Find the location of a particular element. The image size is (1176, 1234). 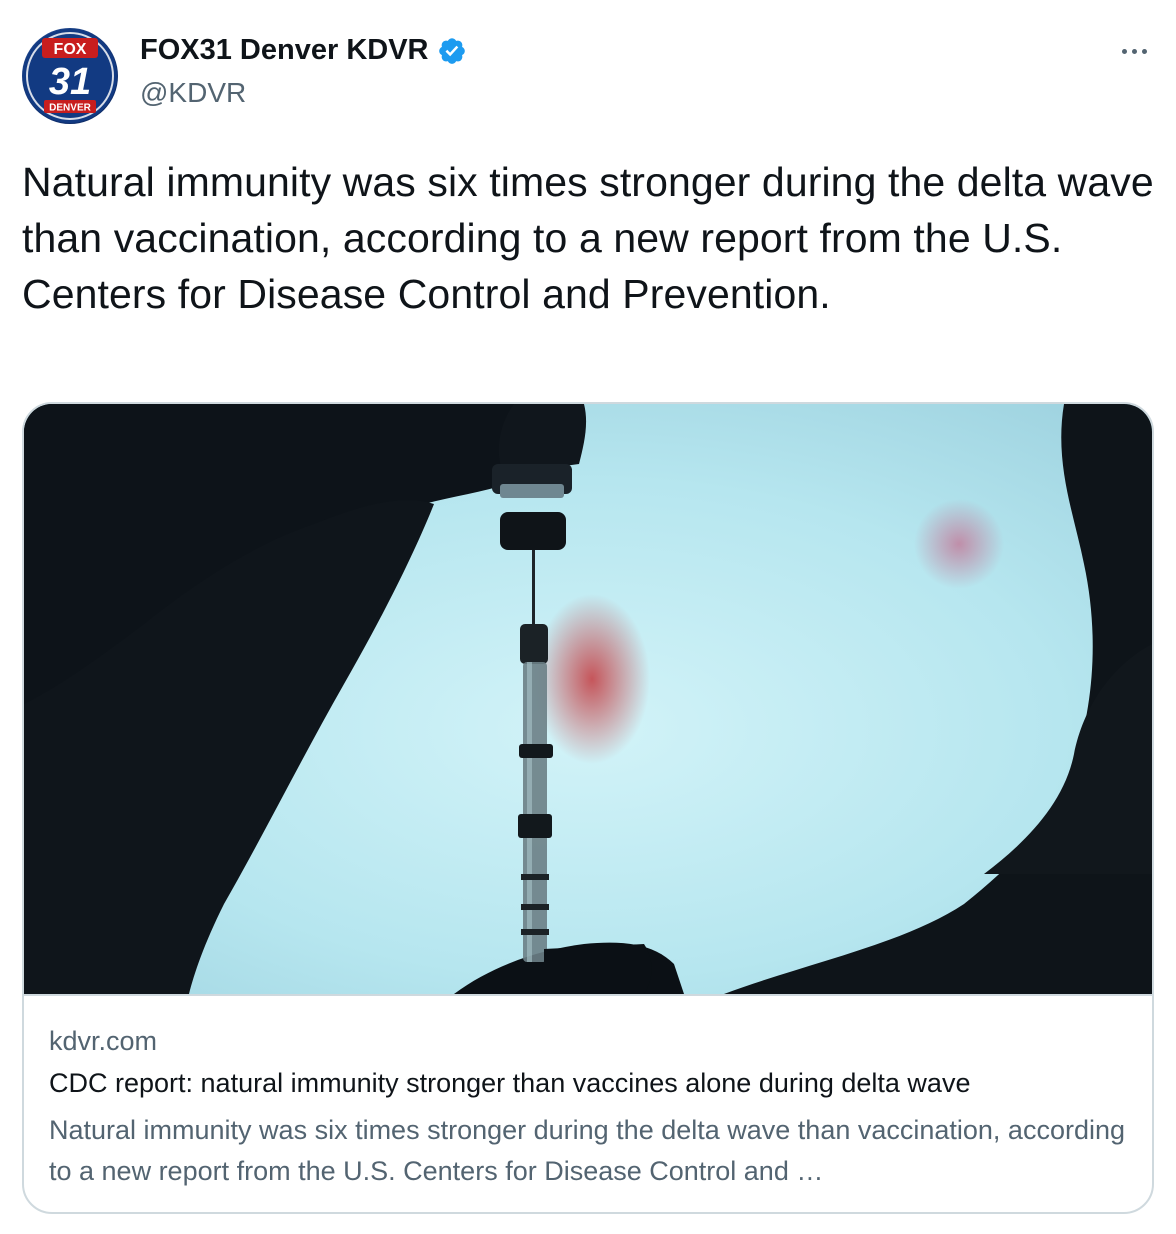

author-display-name: FOX31 Denver KDVR is located at coordinates (284, 50).